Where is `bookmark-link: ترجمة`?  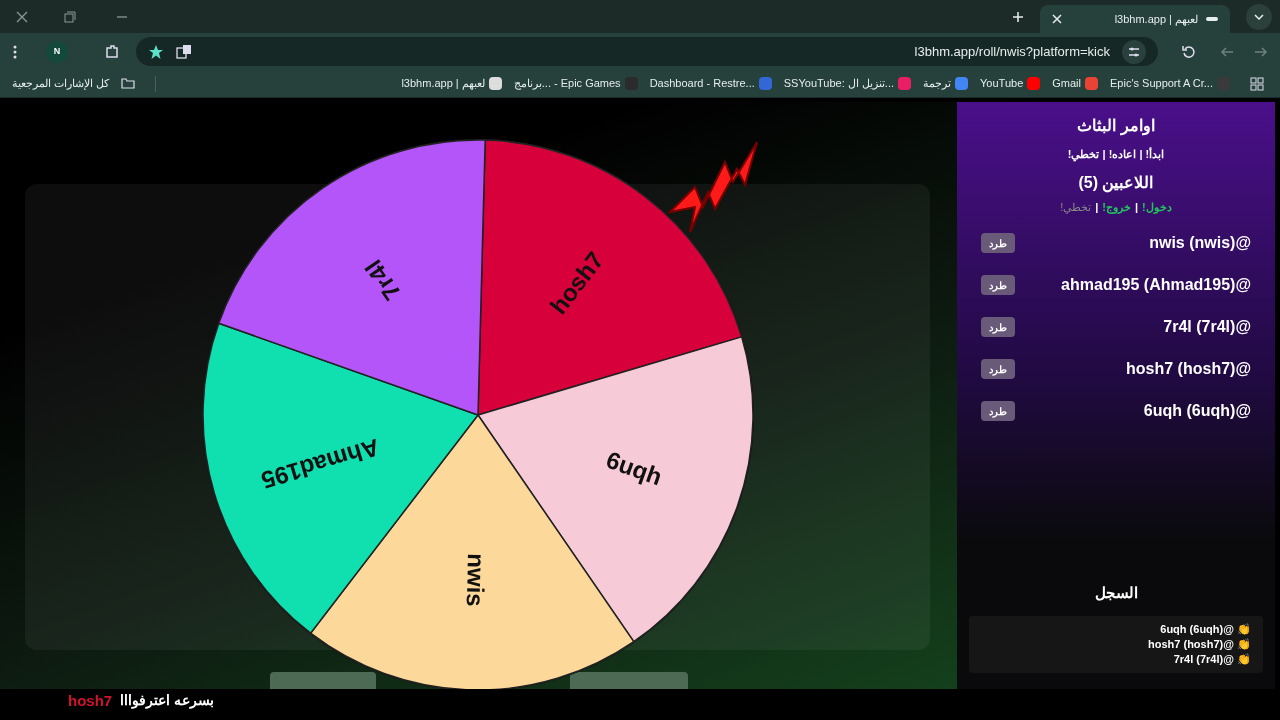 bookmark-link: ترجمة is located at coordinates (937, 83).